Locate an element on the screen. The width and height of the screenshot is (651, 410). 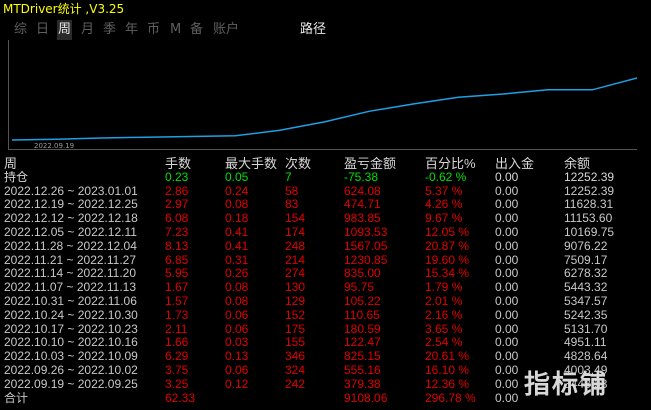
row-percent: 12.36 % is located at coordinates (447, 384).